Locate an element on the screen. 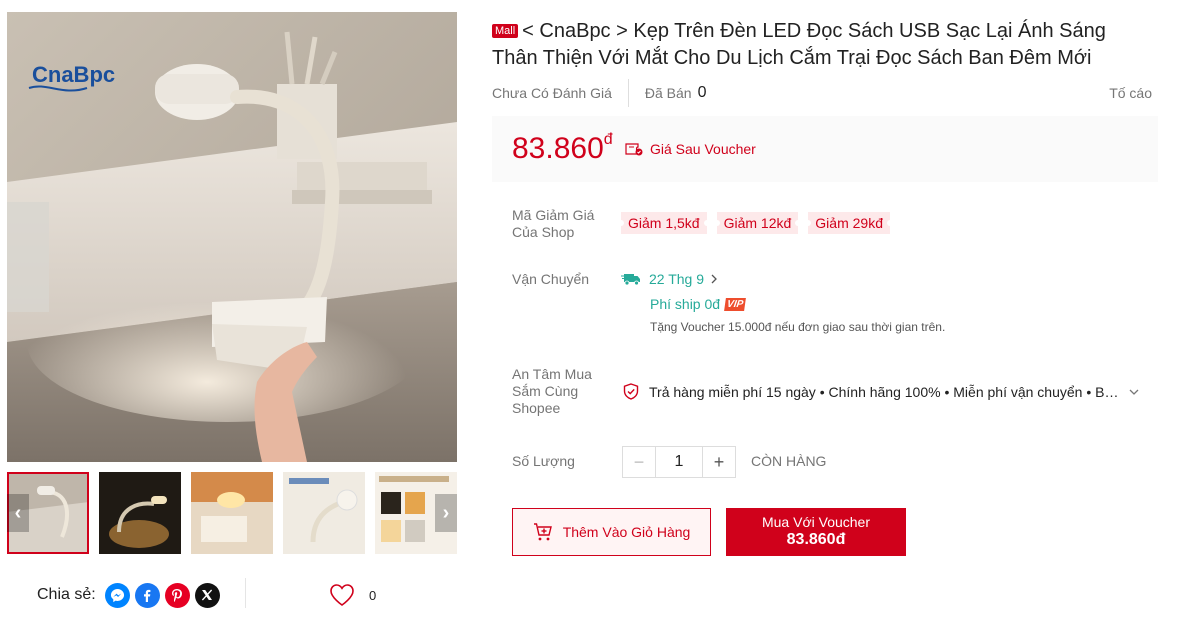 Image resolution: width=1177 pixels, height=619 pixels. quantity-stepper: − 1 + is located at coordinates (679, 462).